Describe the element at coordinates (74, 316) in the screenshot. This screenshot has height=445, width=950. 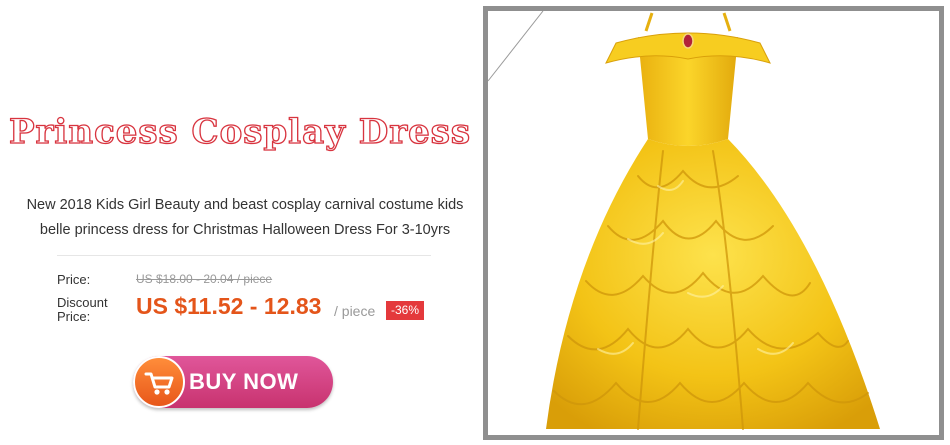
I see `discount-label-line-2: Price:` at that location.